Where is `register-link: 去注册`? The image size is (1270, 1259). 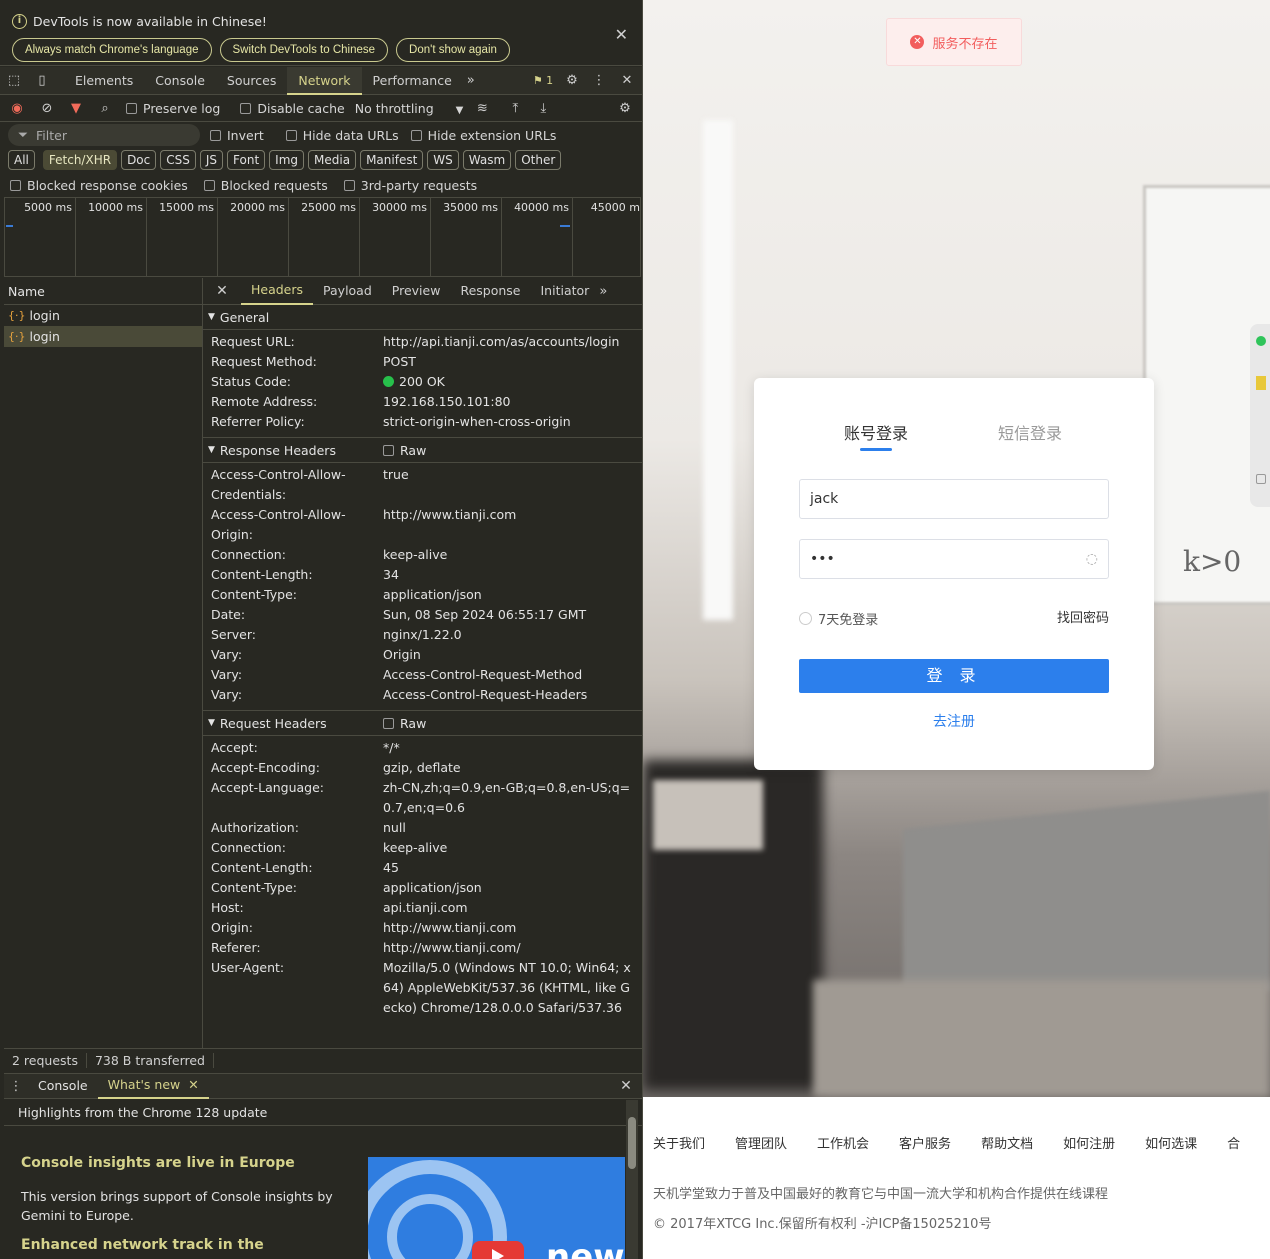 register-link: 去注册 is located at coordinates (954, 721).